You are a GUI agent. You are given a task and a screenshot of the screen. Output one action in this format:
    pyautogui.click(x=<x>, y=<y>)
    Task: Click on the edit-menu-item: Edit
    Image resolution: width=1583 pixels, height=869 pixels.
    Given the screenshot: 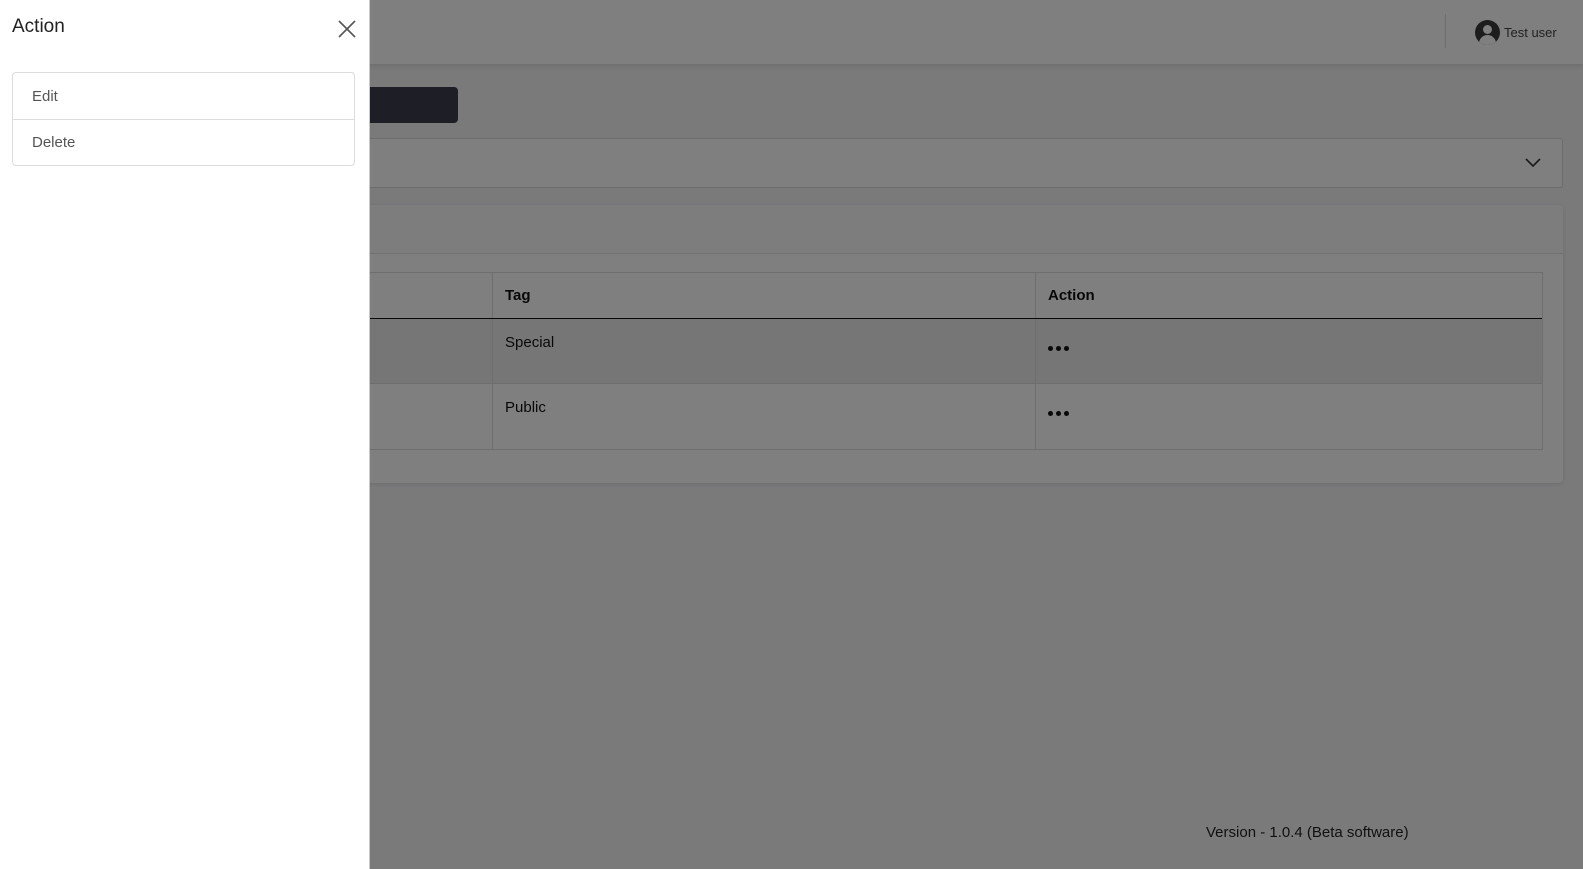 What is the action you would take?
    pyautogui.click(x=183, y=96)
    